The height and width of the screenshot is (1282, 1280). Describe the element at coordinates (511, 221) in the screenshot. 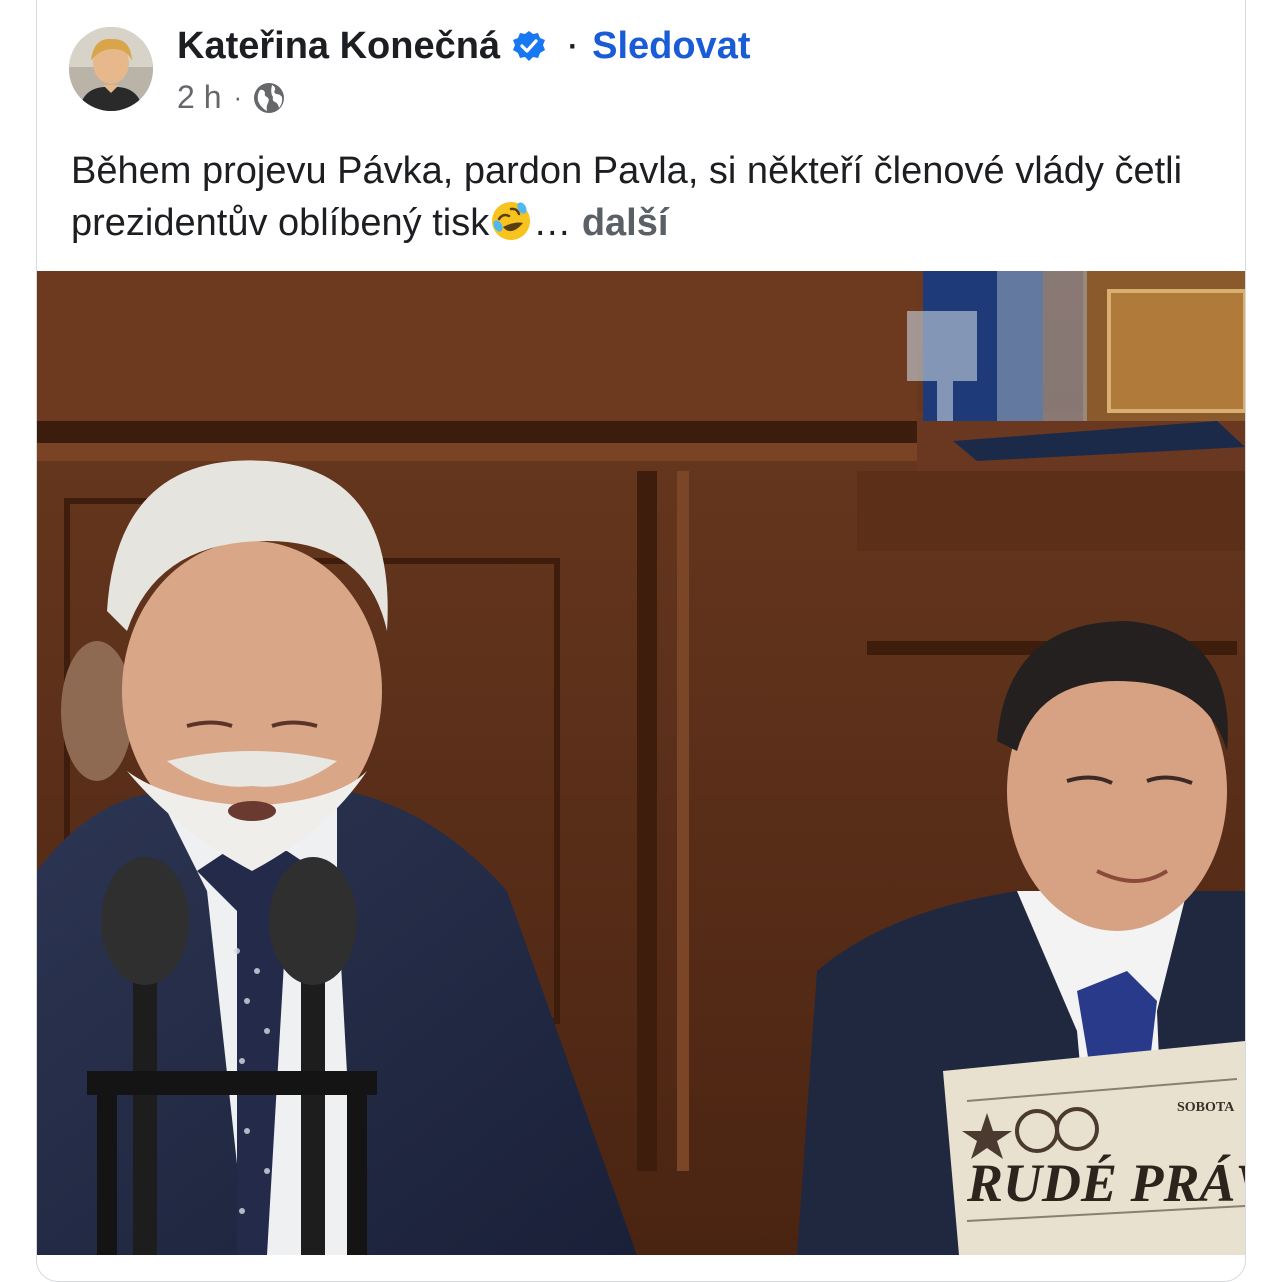

I see `rolling-on-floor-laughing-emoji` at that location.